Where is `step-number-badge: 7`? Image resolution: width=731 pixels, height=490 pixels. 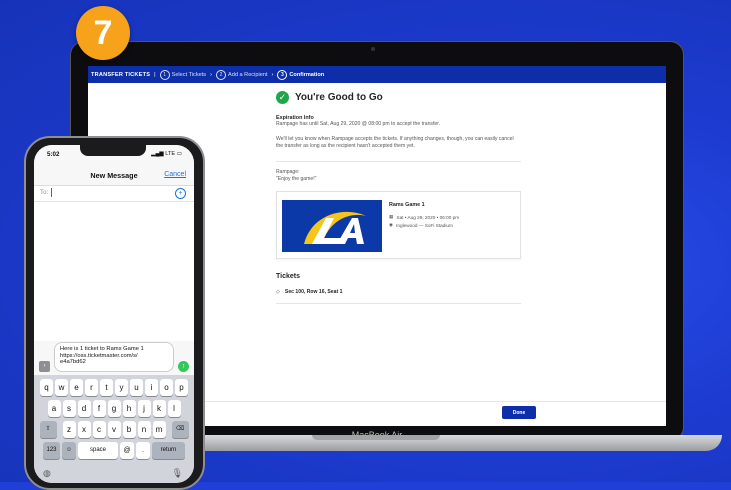
step-number-badge: 7 is located at coordinates (103, 33).